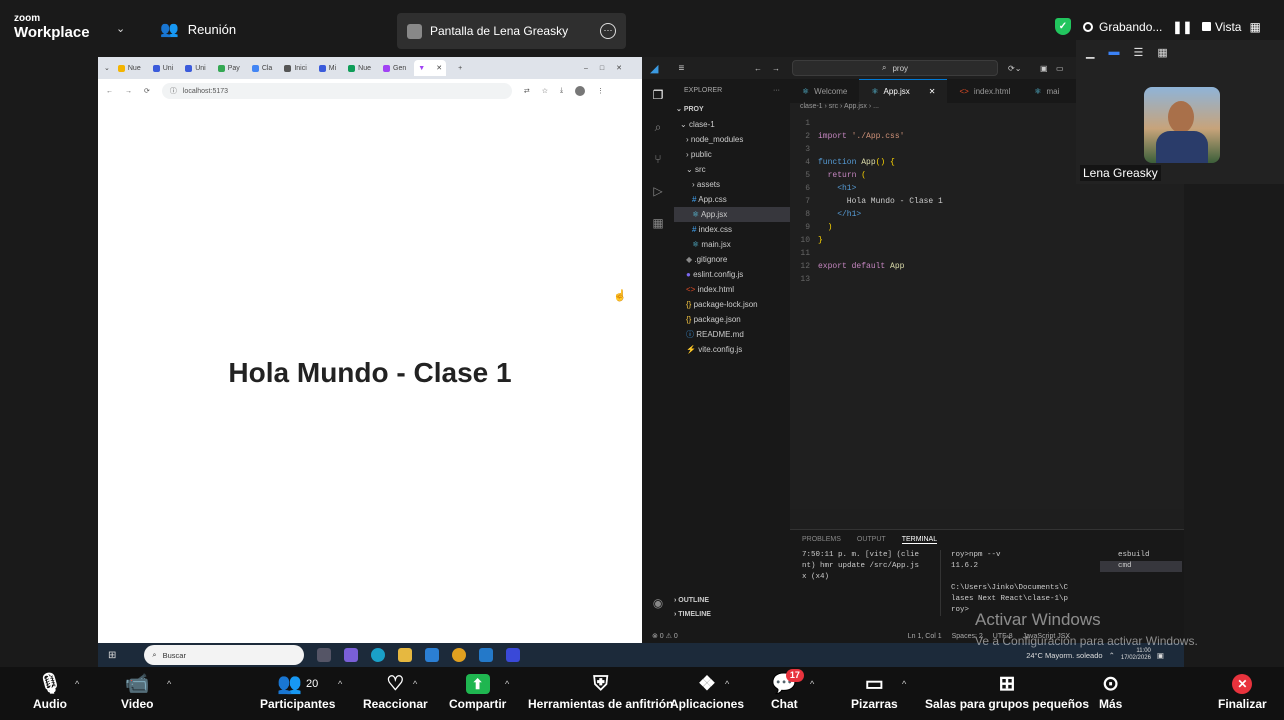  What do you see at coordinates (727, 684) in the screenshot?
I see `apps-caret-icon: ^` at bounding box center [727, 684].